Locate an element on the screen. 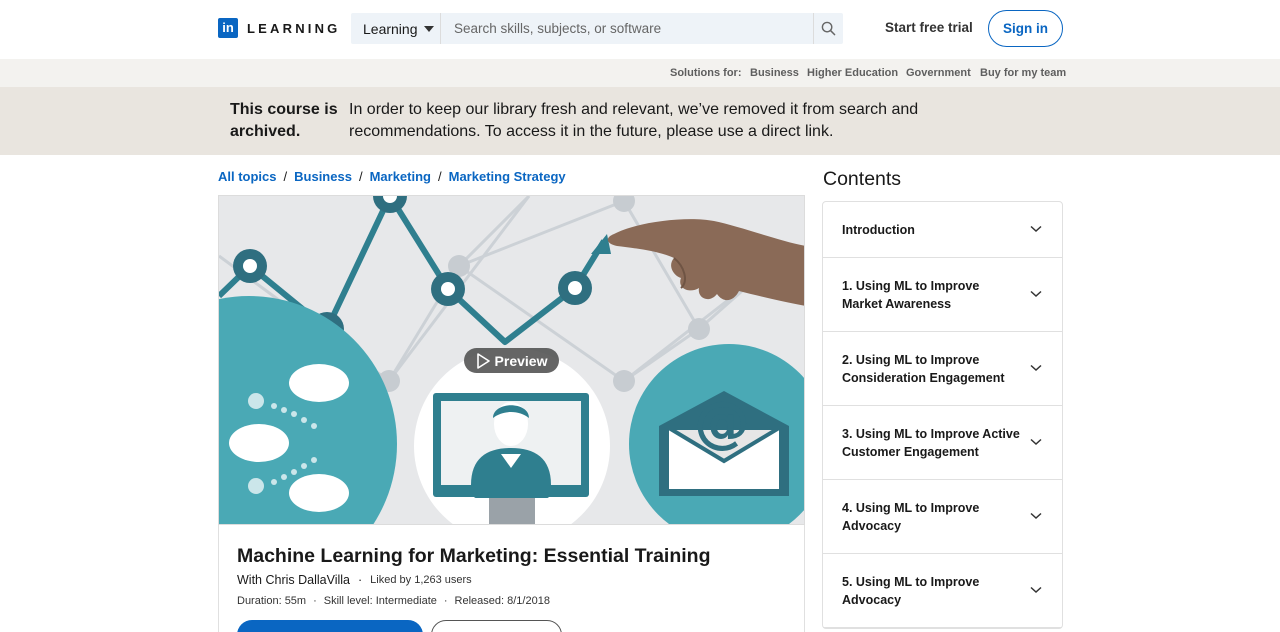 The image size is (1280, 632). primary-action-button is located at coordinates (330, 626).